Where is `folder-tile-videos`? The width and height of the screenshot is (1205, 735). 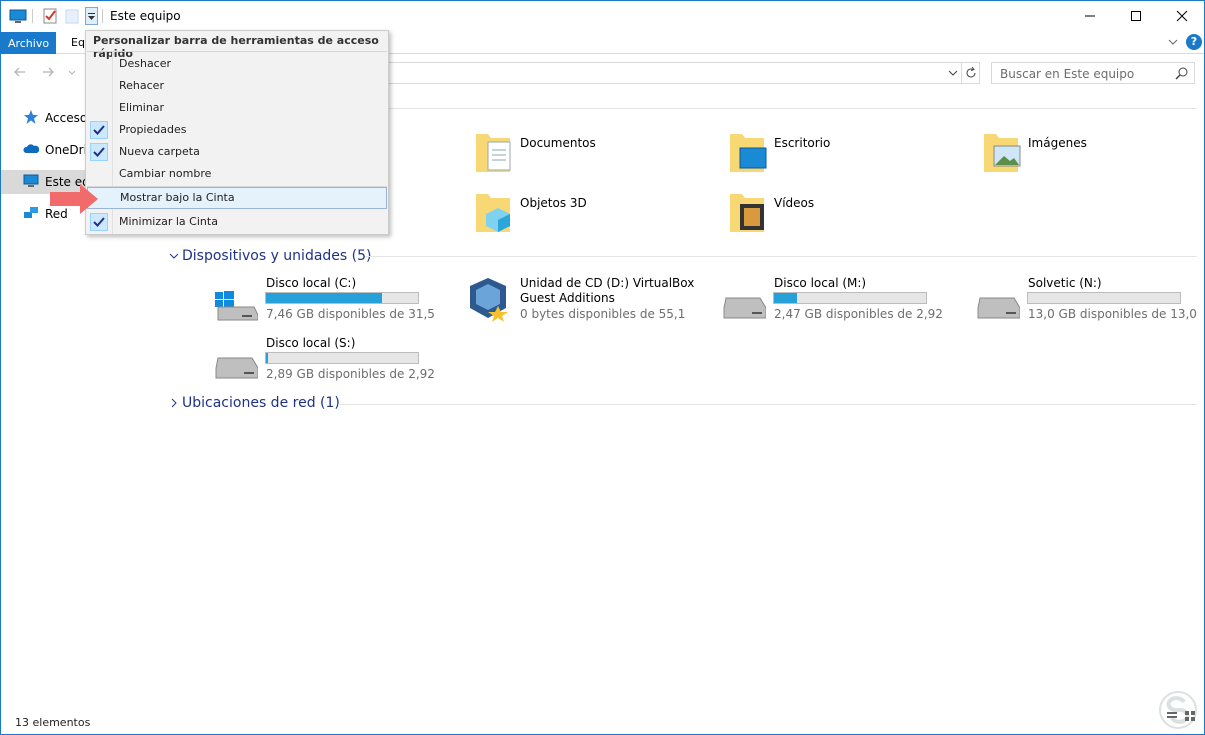
folder-tile-videos is located at coordinates (748, 213).